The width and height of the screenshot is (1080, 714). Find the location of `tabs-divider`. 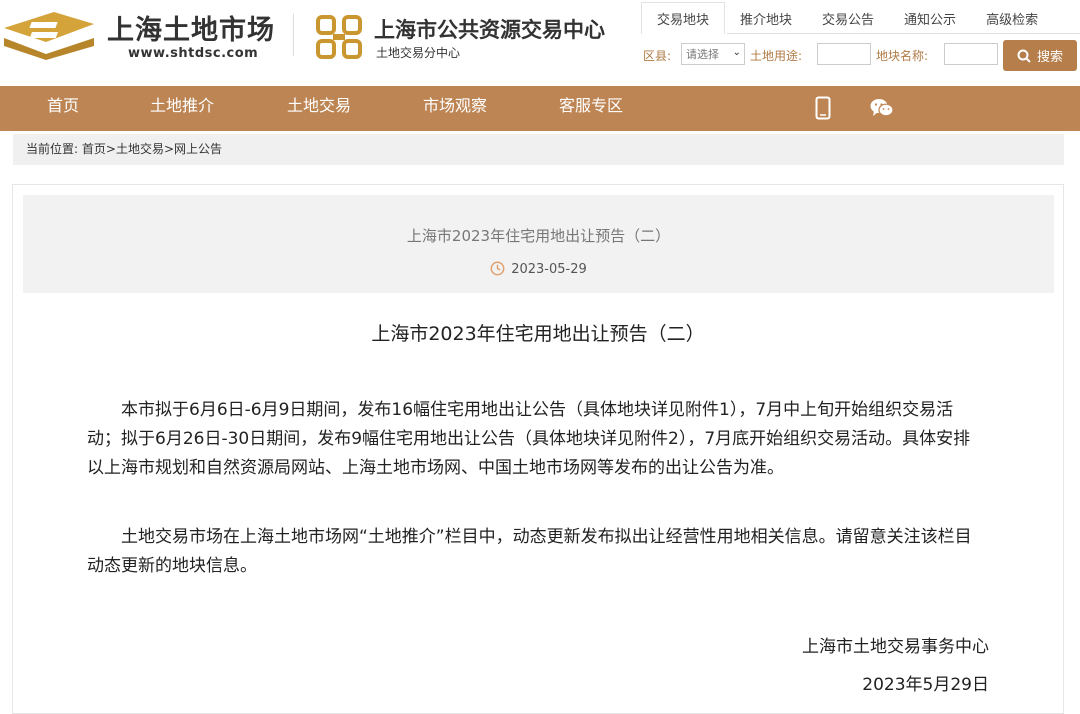

tabs-divider is located at coordinates (903, 33).